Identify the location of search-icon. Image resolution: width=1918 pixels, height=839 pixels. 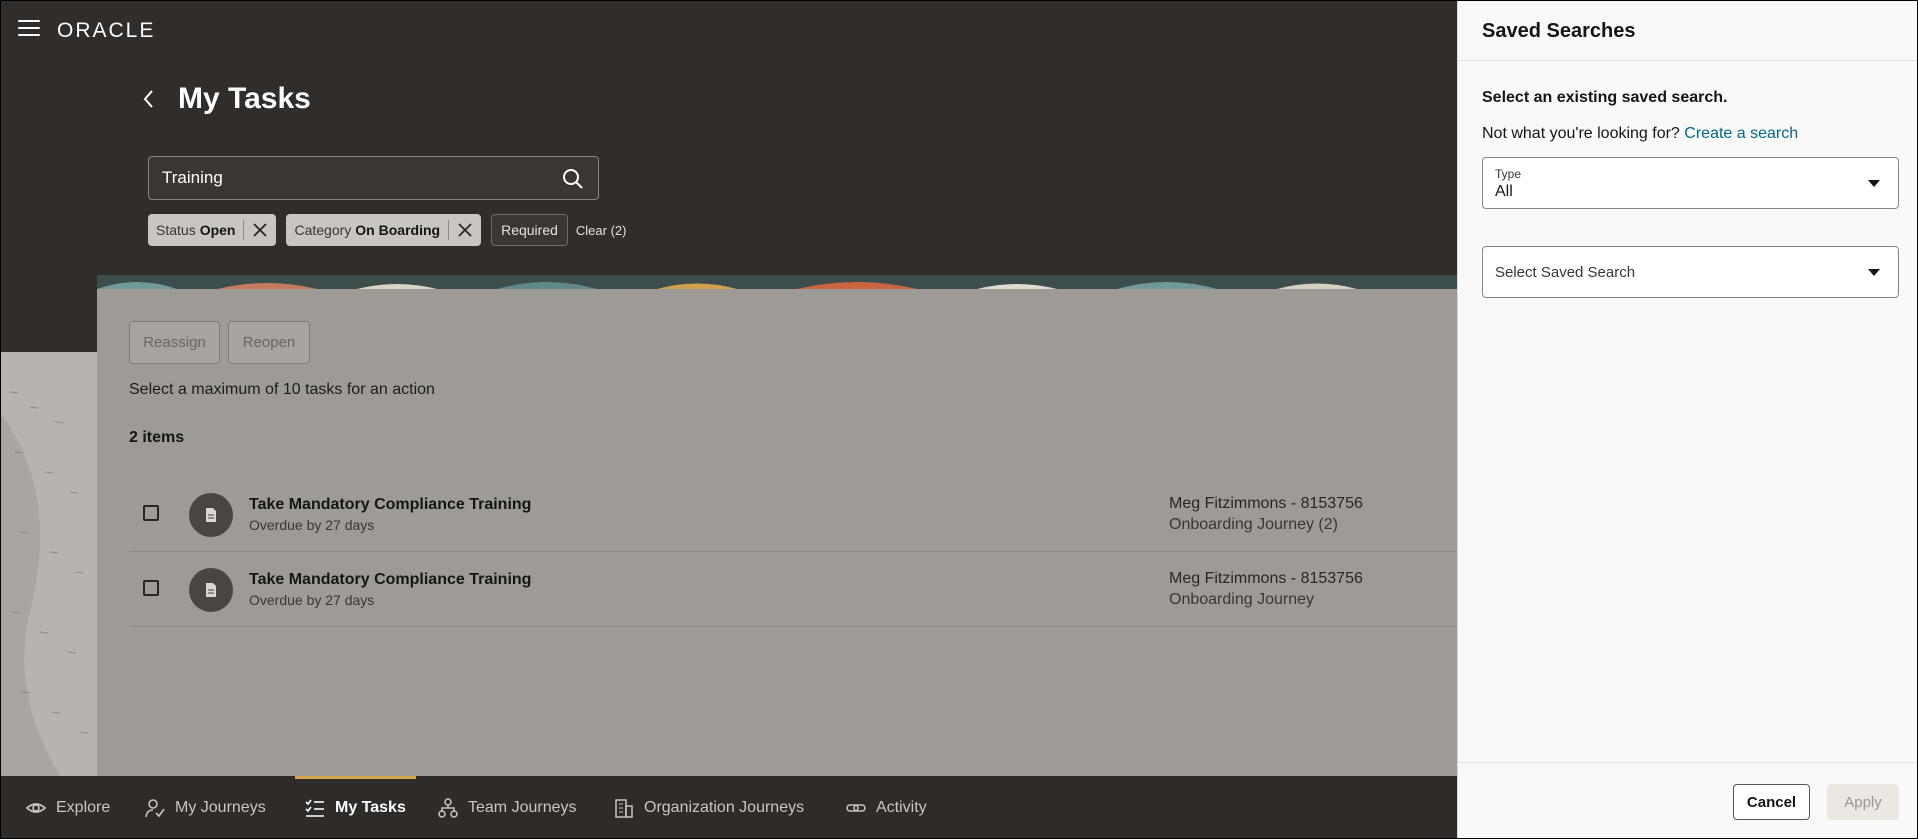
(573, 179).